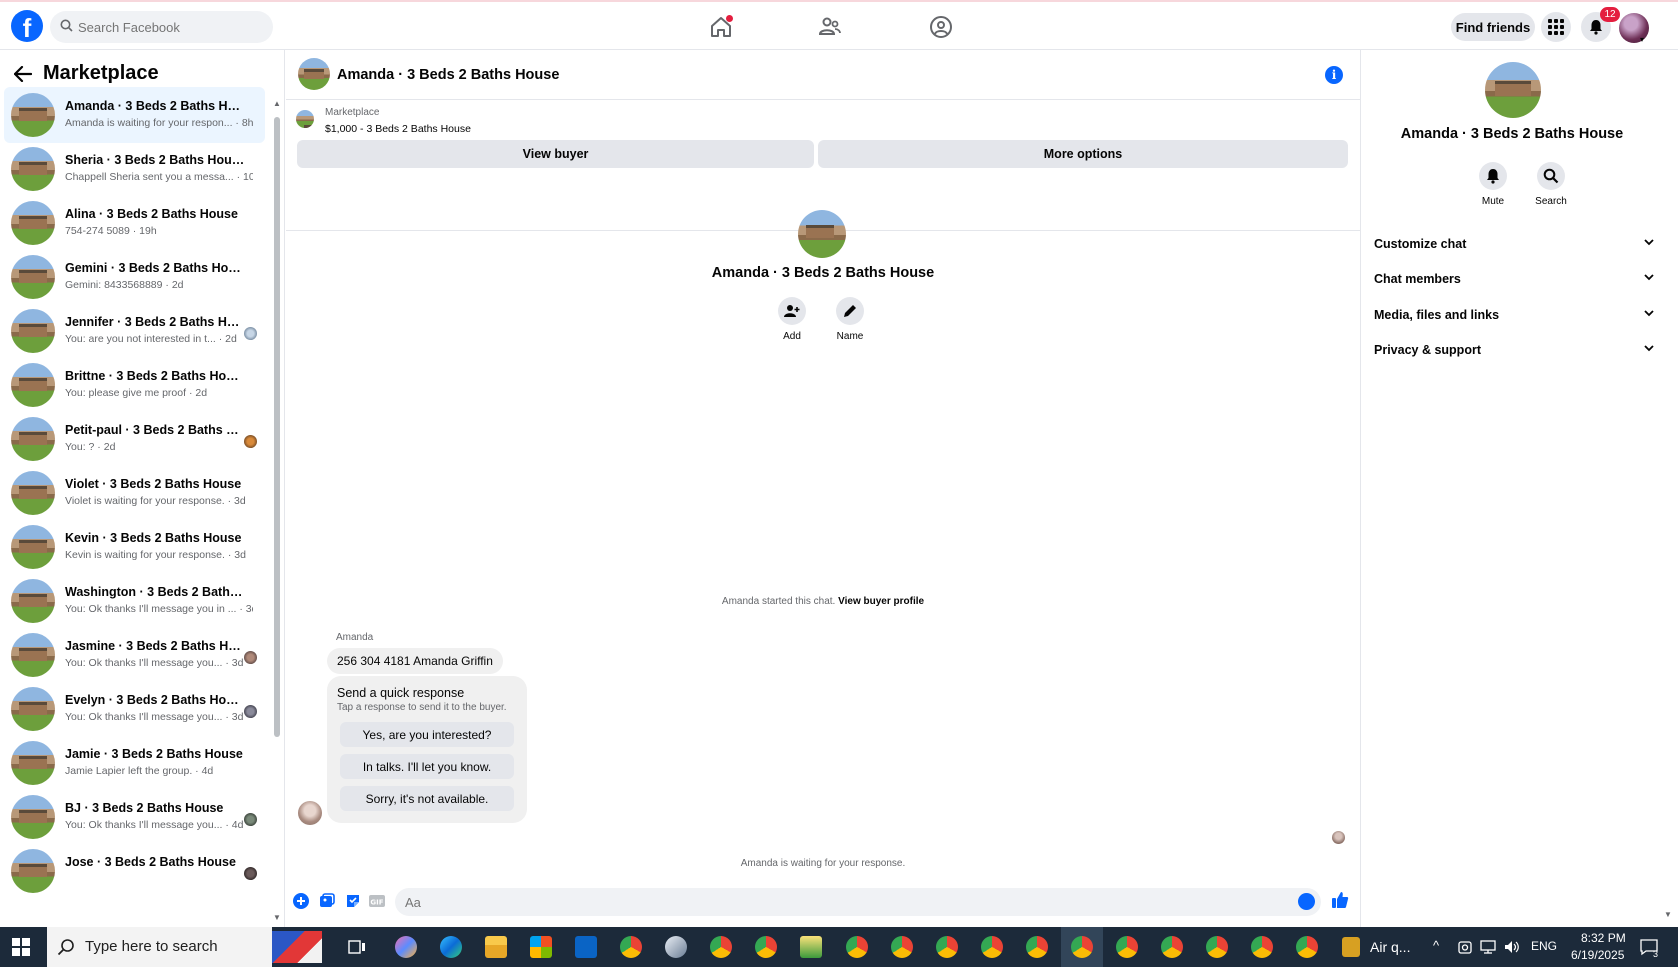 The height and width of the screenshot is (967, 1678). Describe the element at coordinates (1512, 947) in the screenshot. I see `volume-icon` at that location.